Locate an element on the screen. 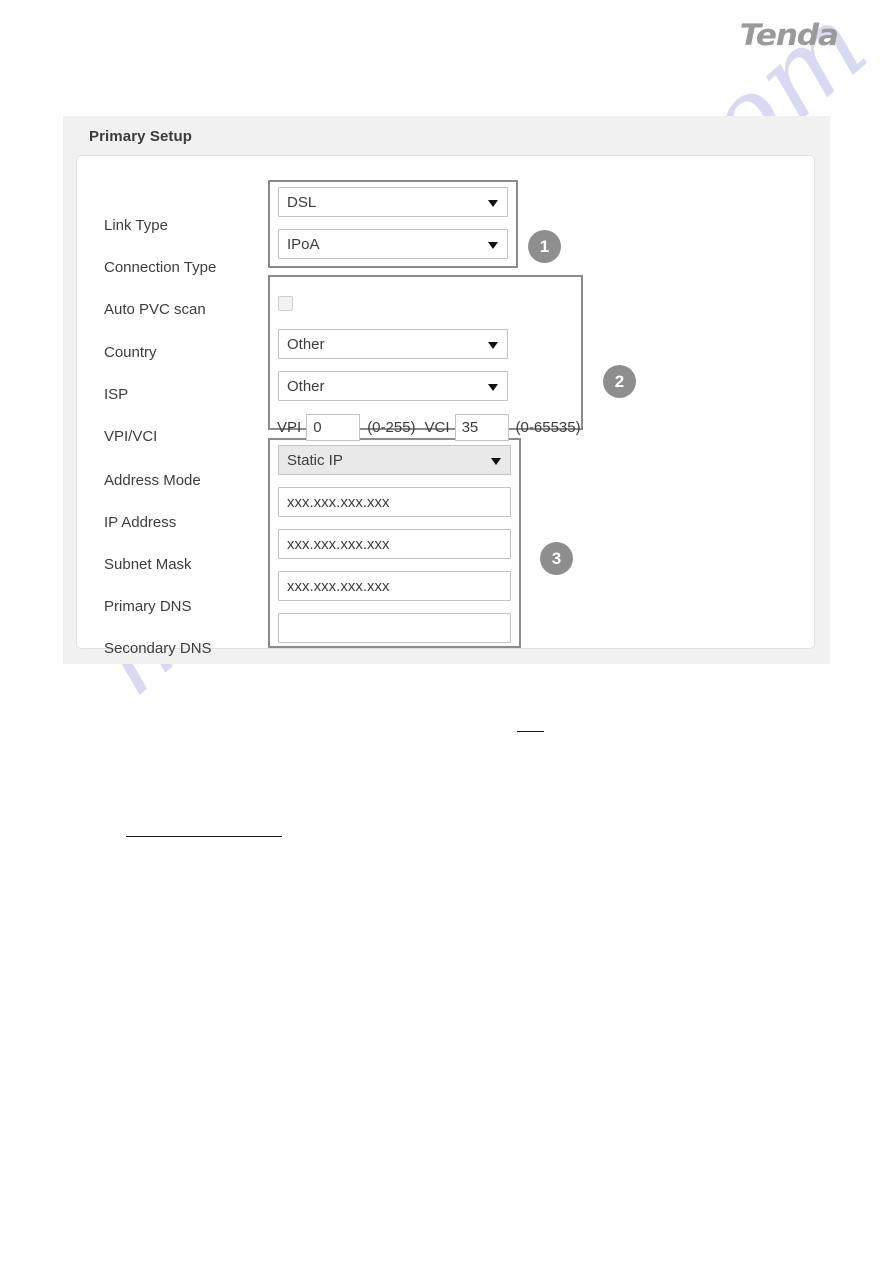  country-select: Other is located at coordinates (393, 344).